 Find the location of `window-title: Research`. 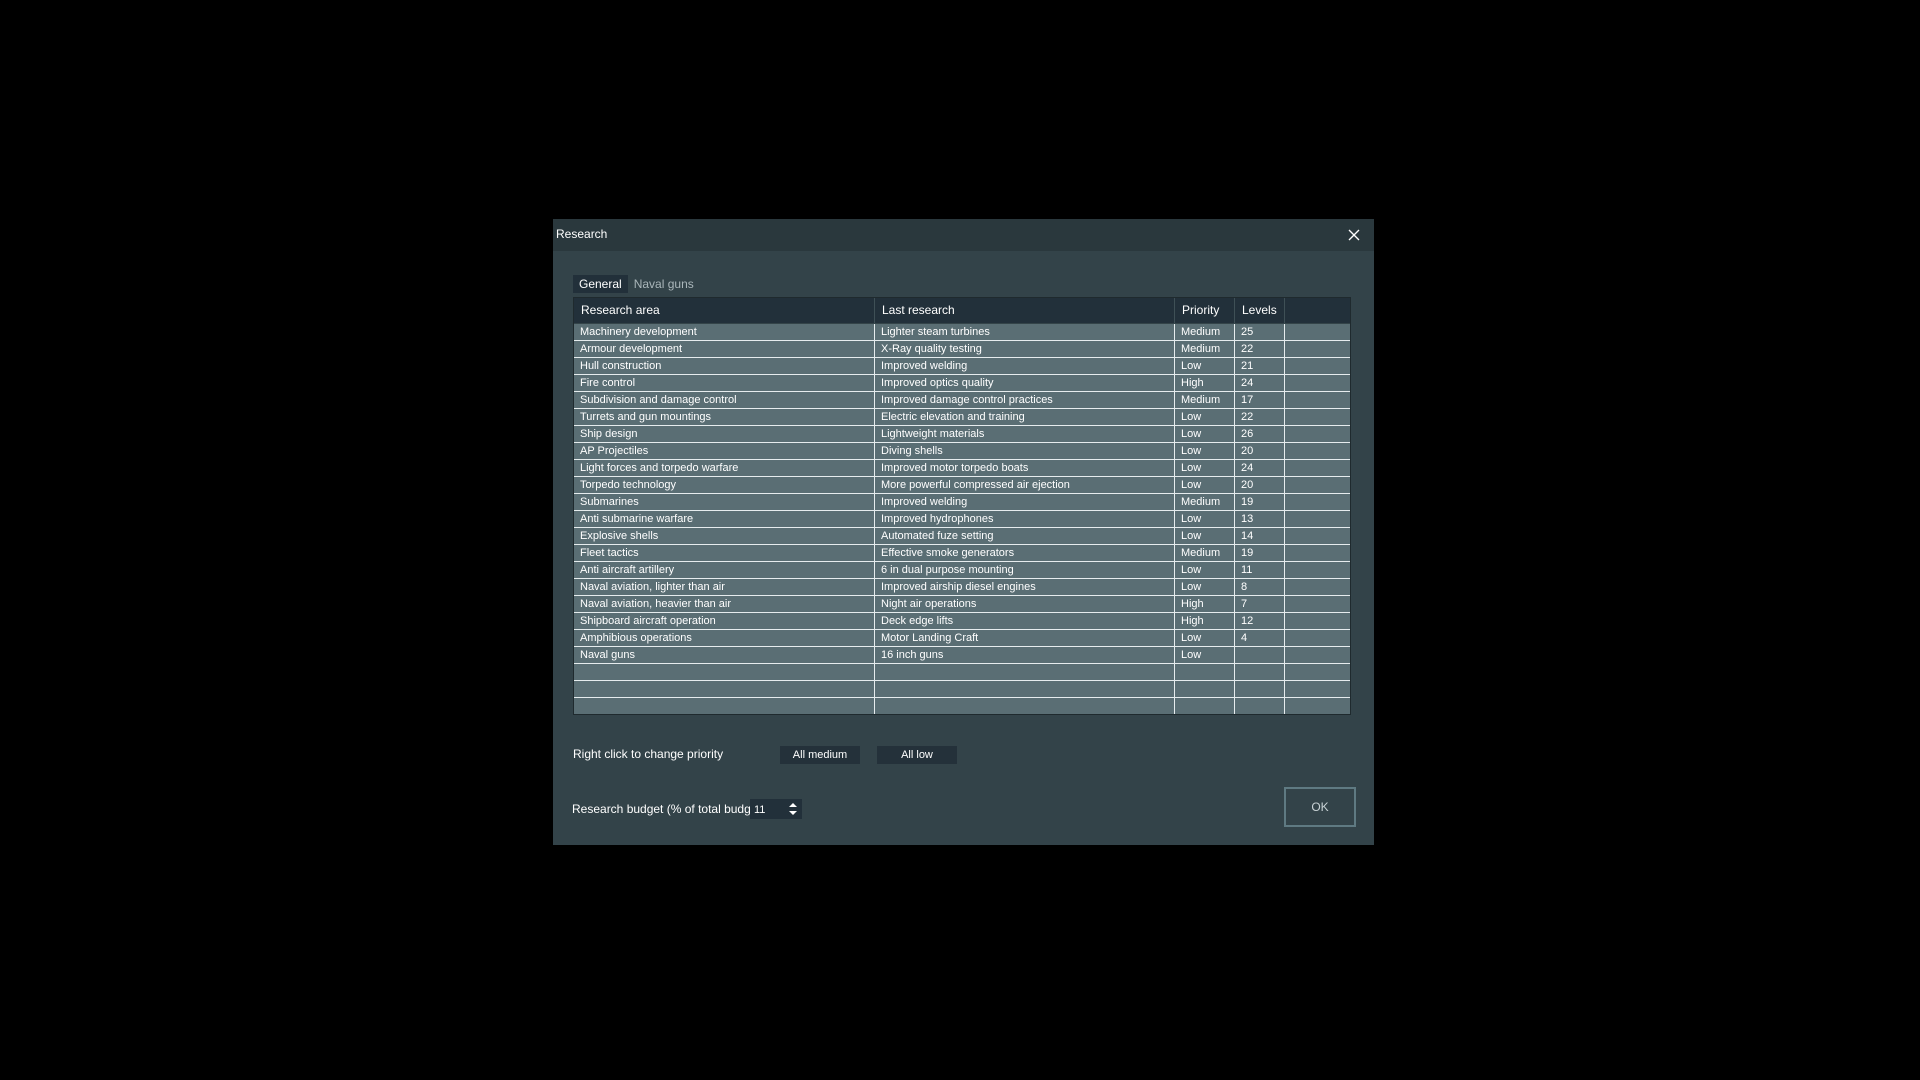

window-title: Research is located at coordinates (582, 234).